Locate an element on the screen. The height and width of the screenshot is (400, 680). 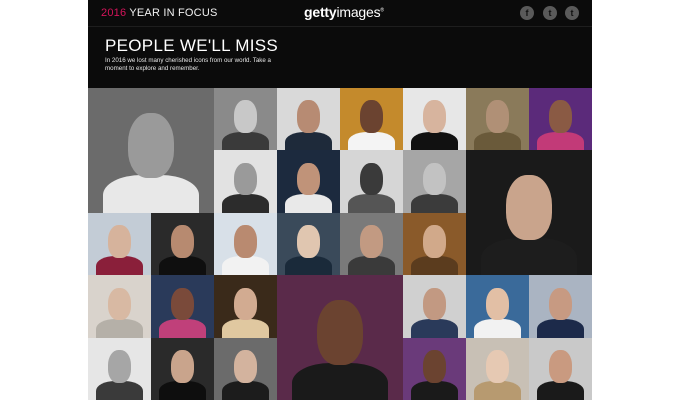
getty-images-logo: gettyimages® is located at coordinates (344, 12).